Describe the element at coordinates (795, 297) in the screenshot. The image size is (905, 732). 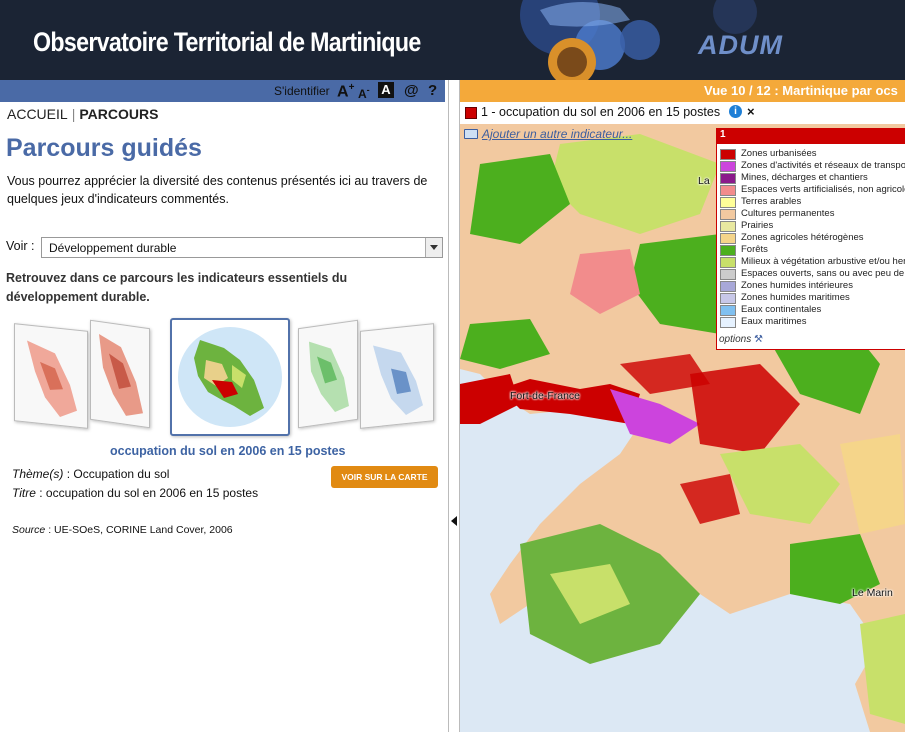
I see `legend-label: Zones humides maritimes` at that location.